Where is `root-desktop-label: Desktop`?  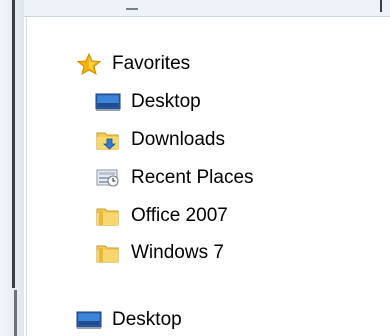
root-desktop-label: Desktop is located at coordinates (147, 319).